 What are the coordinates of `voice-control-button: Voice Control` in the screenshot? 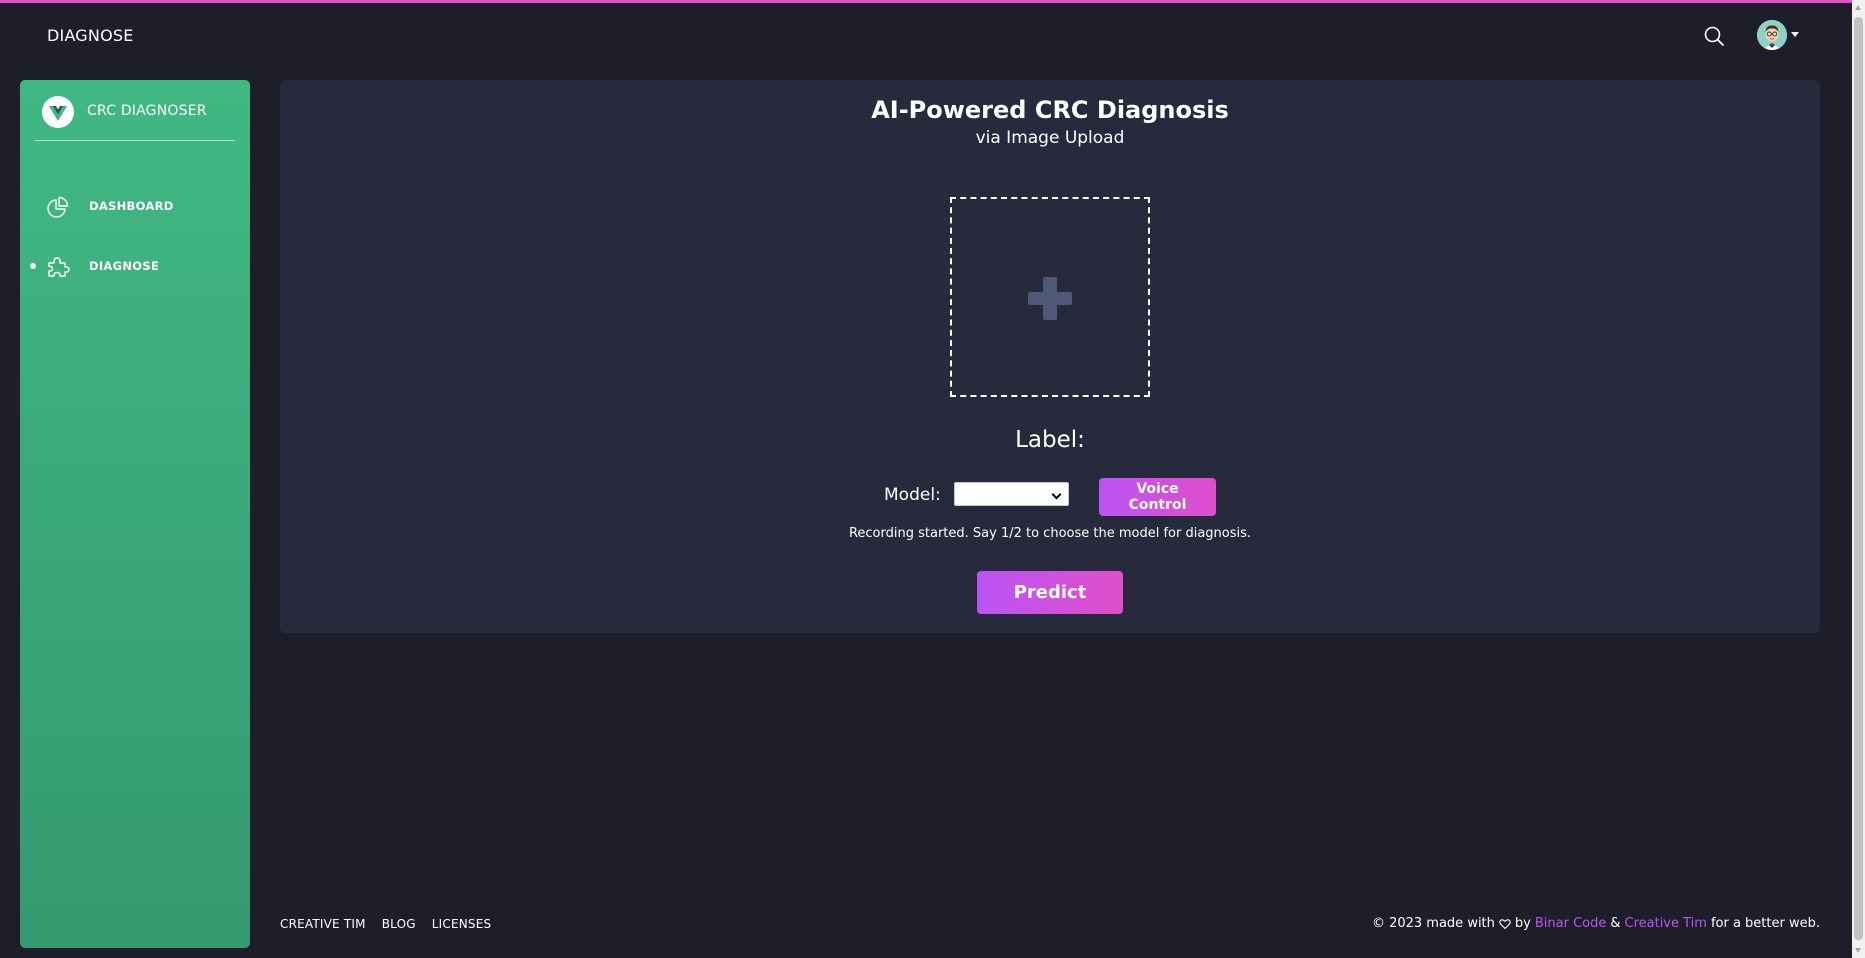 It's located at (1157, 497).